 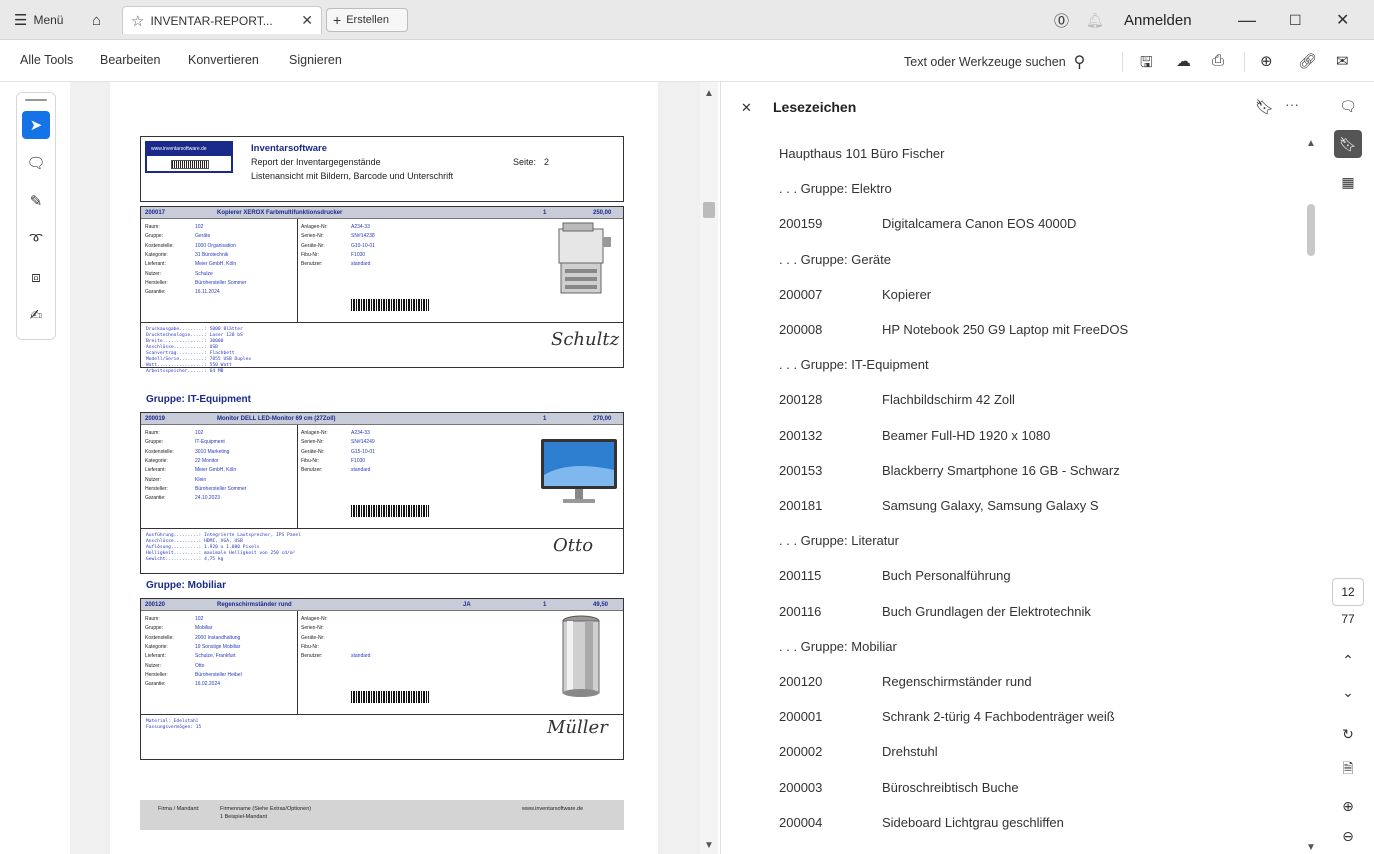 I want to click on home-icon: ⌂, so click(x=103, y=20).